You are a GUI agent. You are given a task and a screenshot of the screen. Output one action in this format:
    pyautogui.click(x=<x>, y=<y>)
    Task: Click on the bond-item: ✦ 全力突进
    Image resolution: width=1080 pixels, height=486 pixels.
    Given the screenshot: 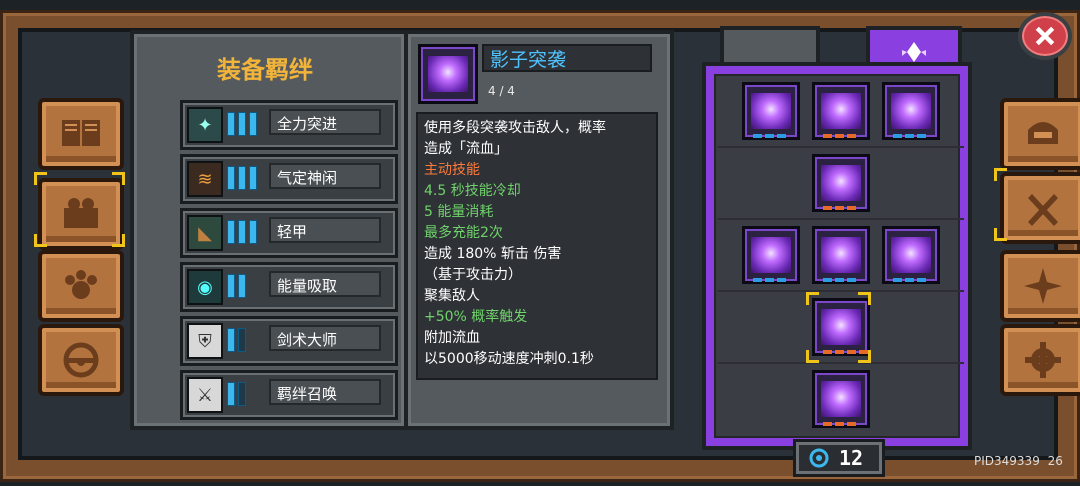 What is the action you would take?
    pyautogui.click(x=289, y=125)
    